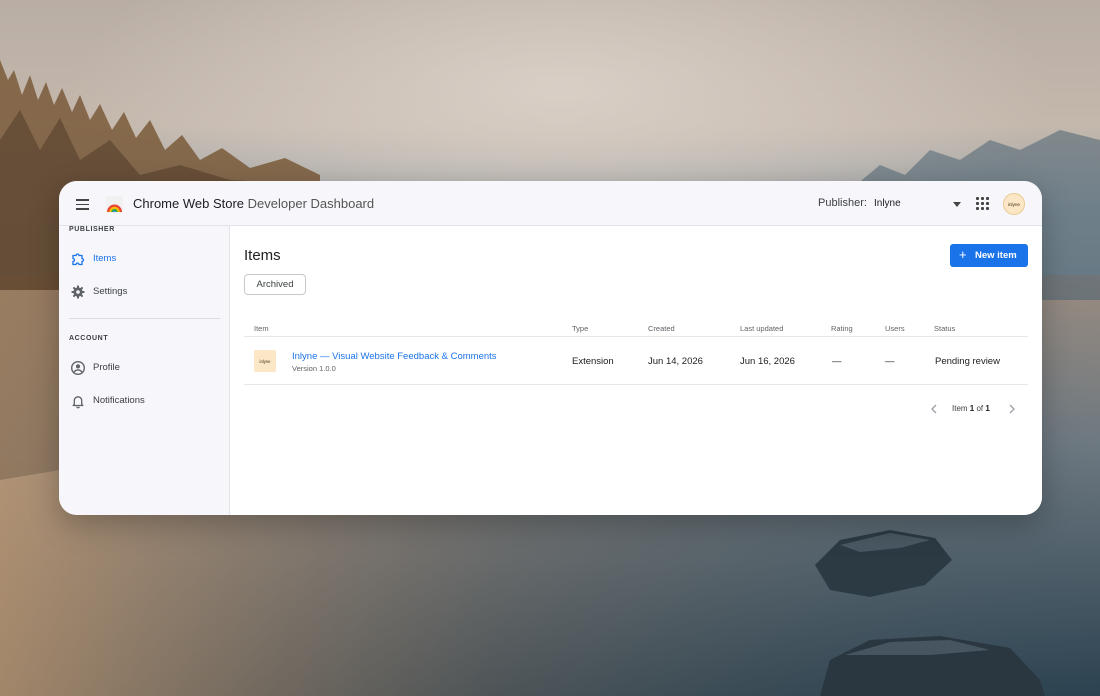 The height and width of the screenshot is (696, 1100). What do you see at coordinates (887, 203) in the screenshot?
I see `publisher-select-value: Inlyne` at bounding box center [887, 203].